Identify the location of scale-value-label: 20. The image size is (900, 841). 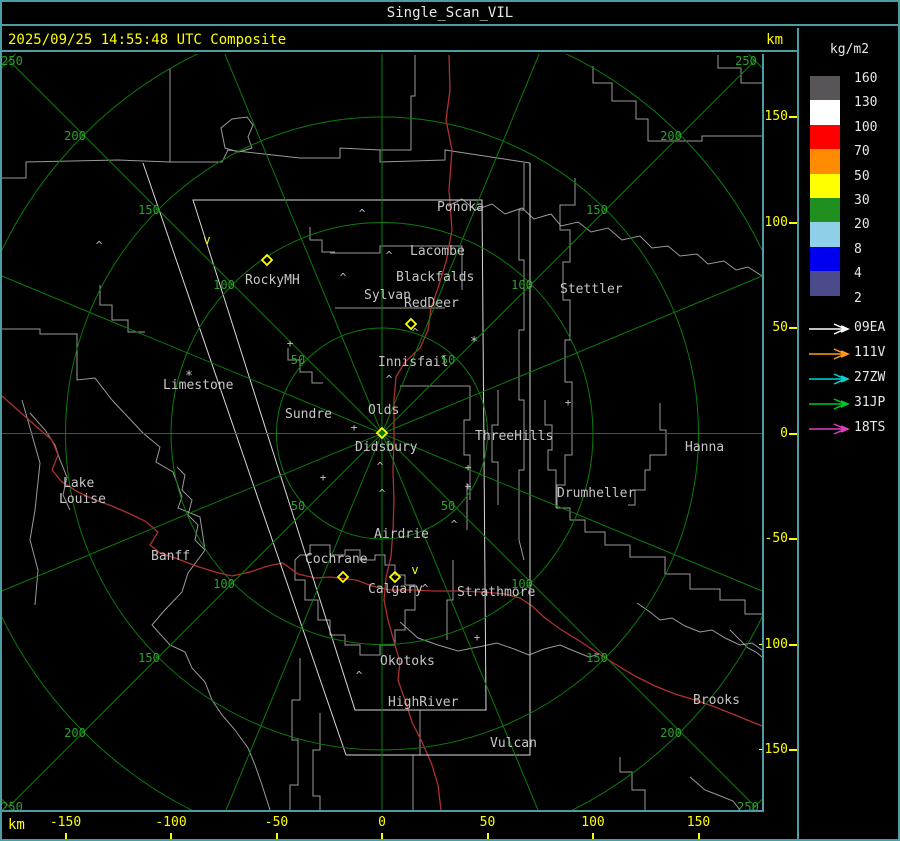
(862, 225).